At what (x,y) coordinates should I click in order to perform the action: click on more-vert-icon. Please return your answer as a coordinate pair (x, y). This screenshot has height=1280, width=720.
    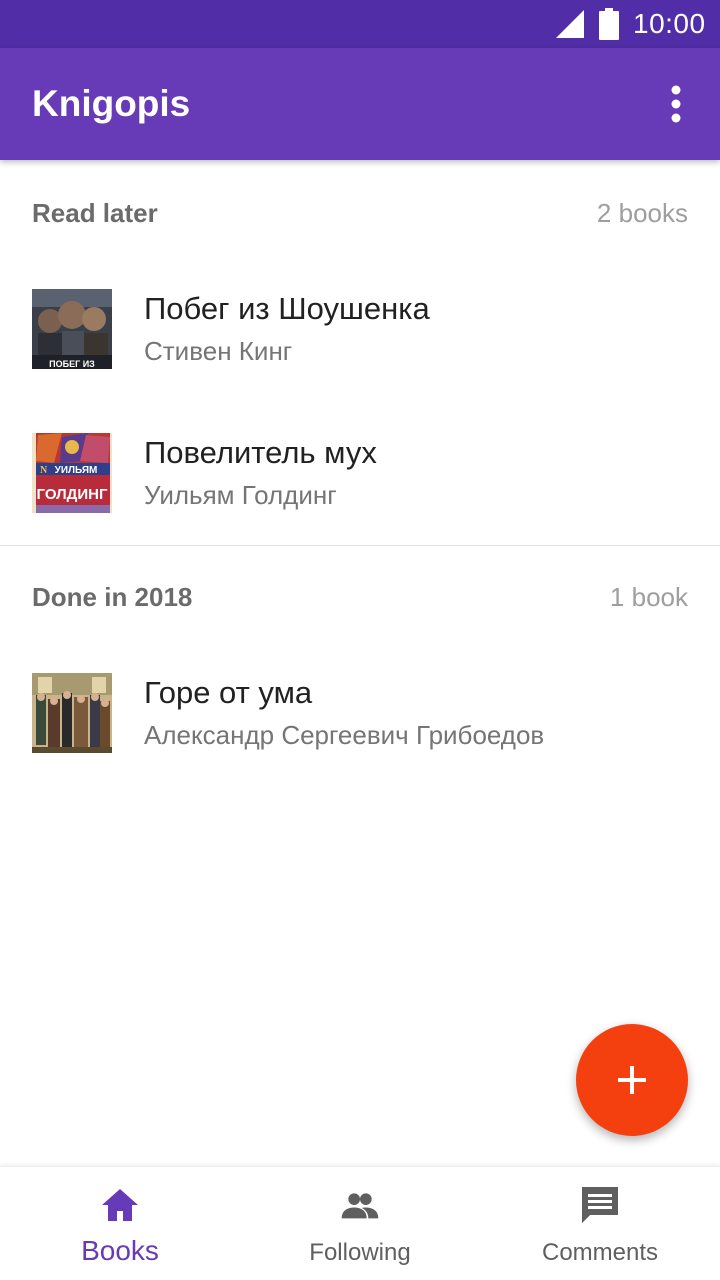
    Looking at the image, I should click on (676, 104).